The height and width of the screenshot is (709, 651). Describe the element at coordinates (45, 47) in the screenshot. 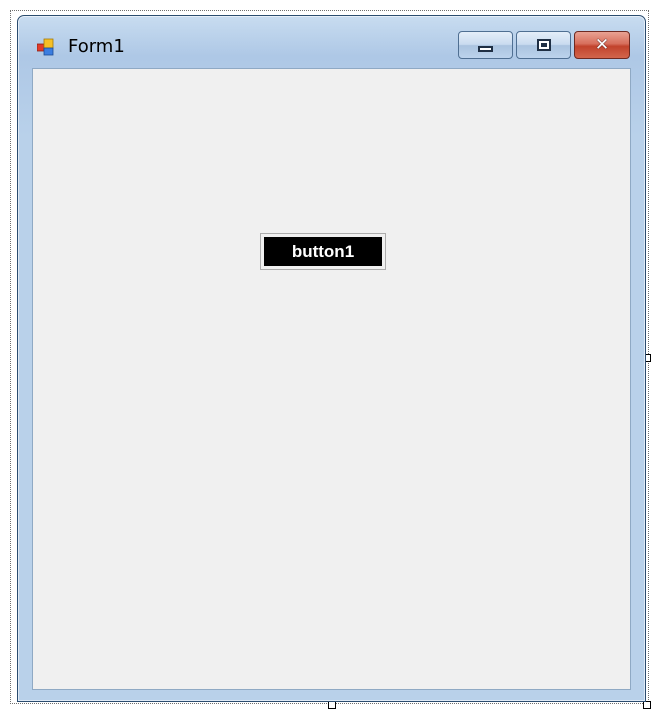

I see `form-icon` at that location.